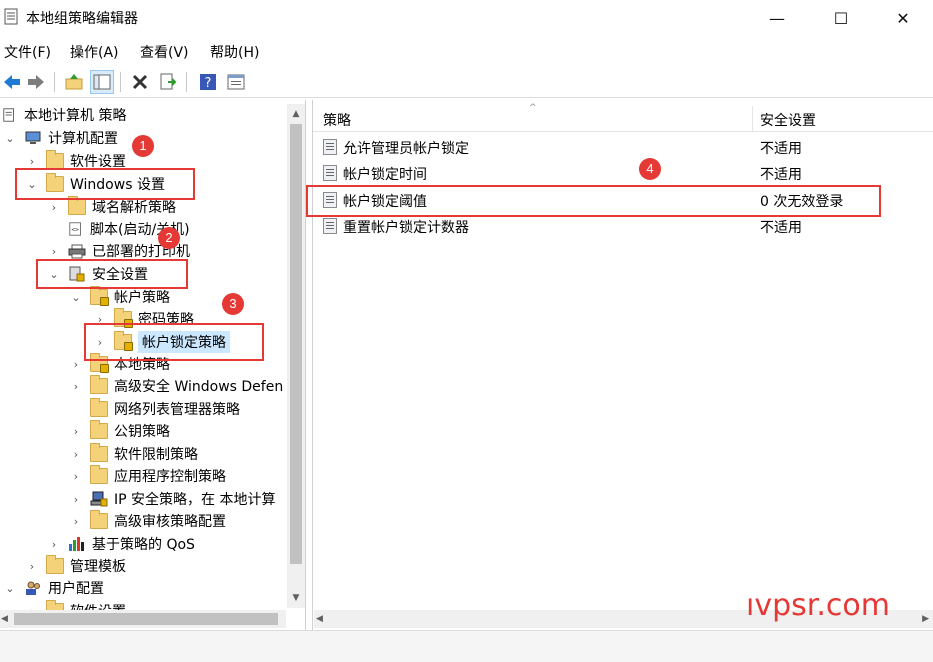  Describe the element at coordinates (112, 274) in the screenshot. I see `annotation-box-security-settings` at that location.